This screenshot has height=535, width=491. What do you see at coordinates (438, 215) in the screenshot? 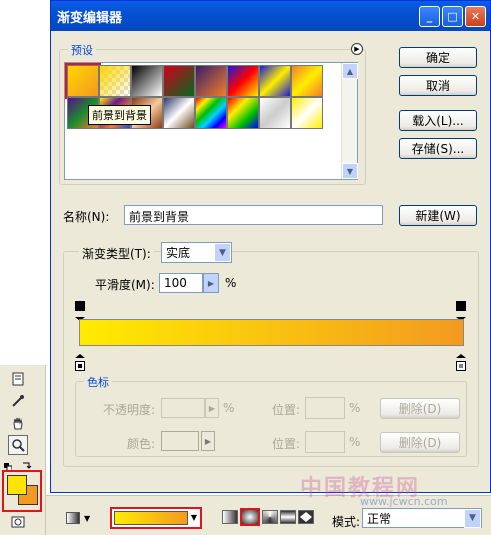
I see `new-button: 新建(W)` at bounding box center [438, 215].